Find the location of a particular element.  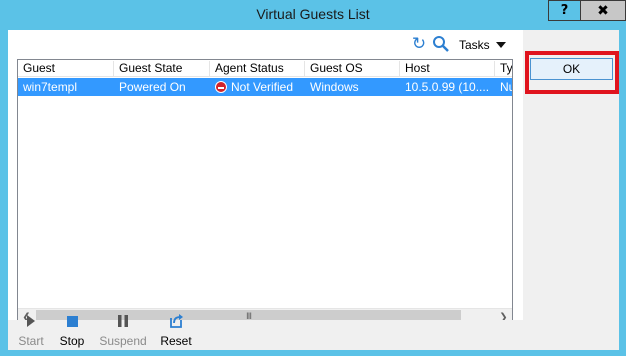

refresh-icon: ↻ is located at coordinates (419, 44).